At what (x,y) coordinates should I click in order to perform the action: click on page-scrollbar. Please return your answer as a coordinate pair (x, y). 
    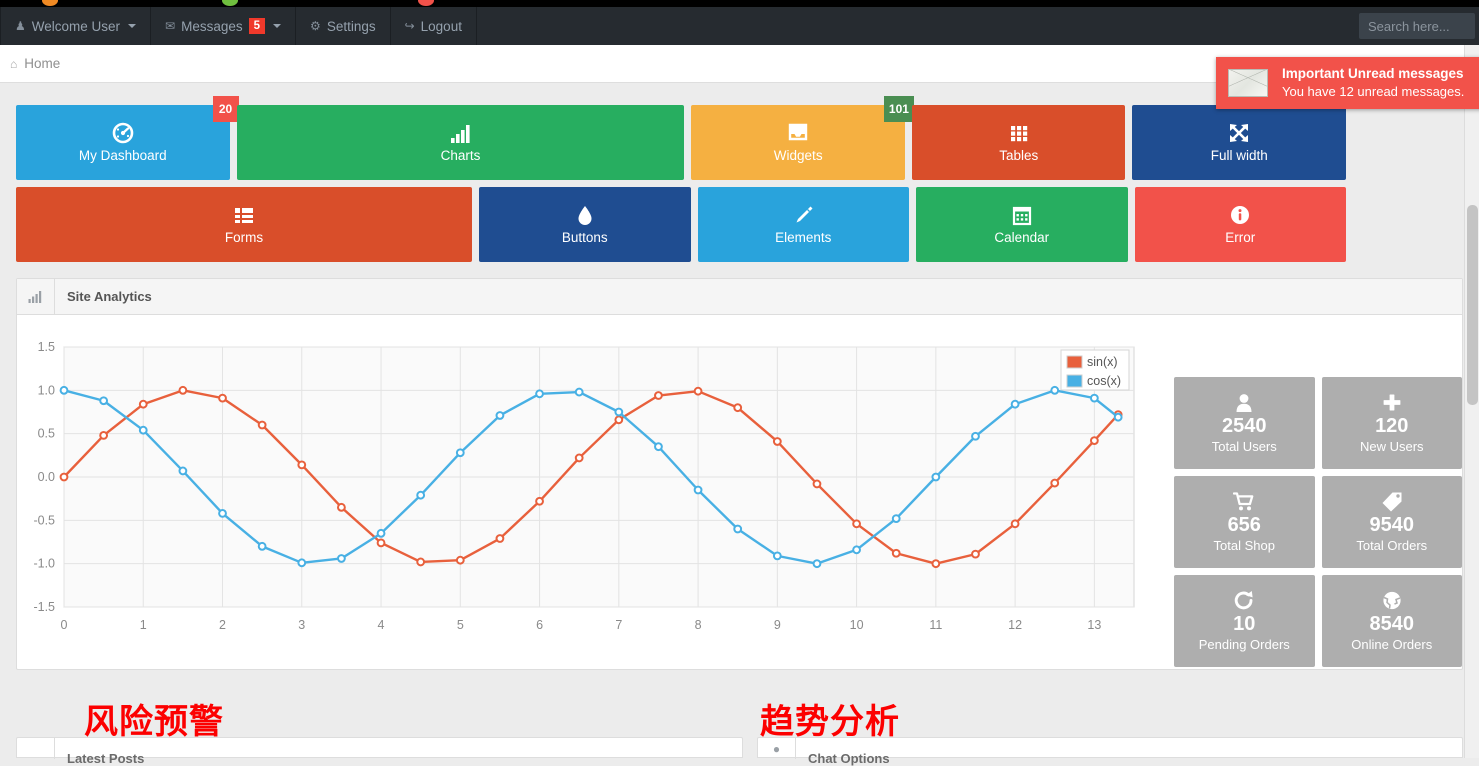
    Looking at the image, I should click on (1471, 401).